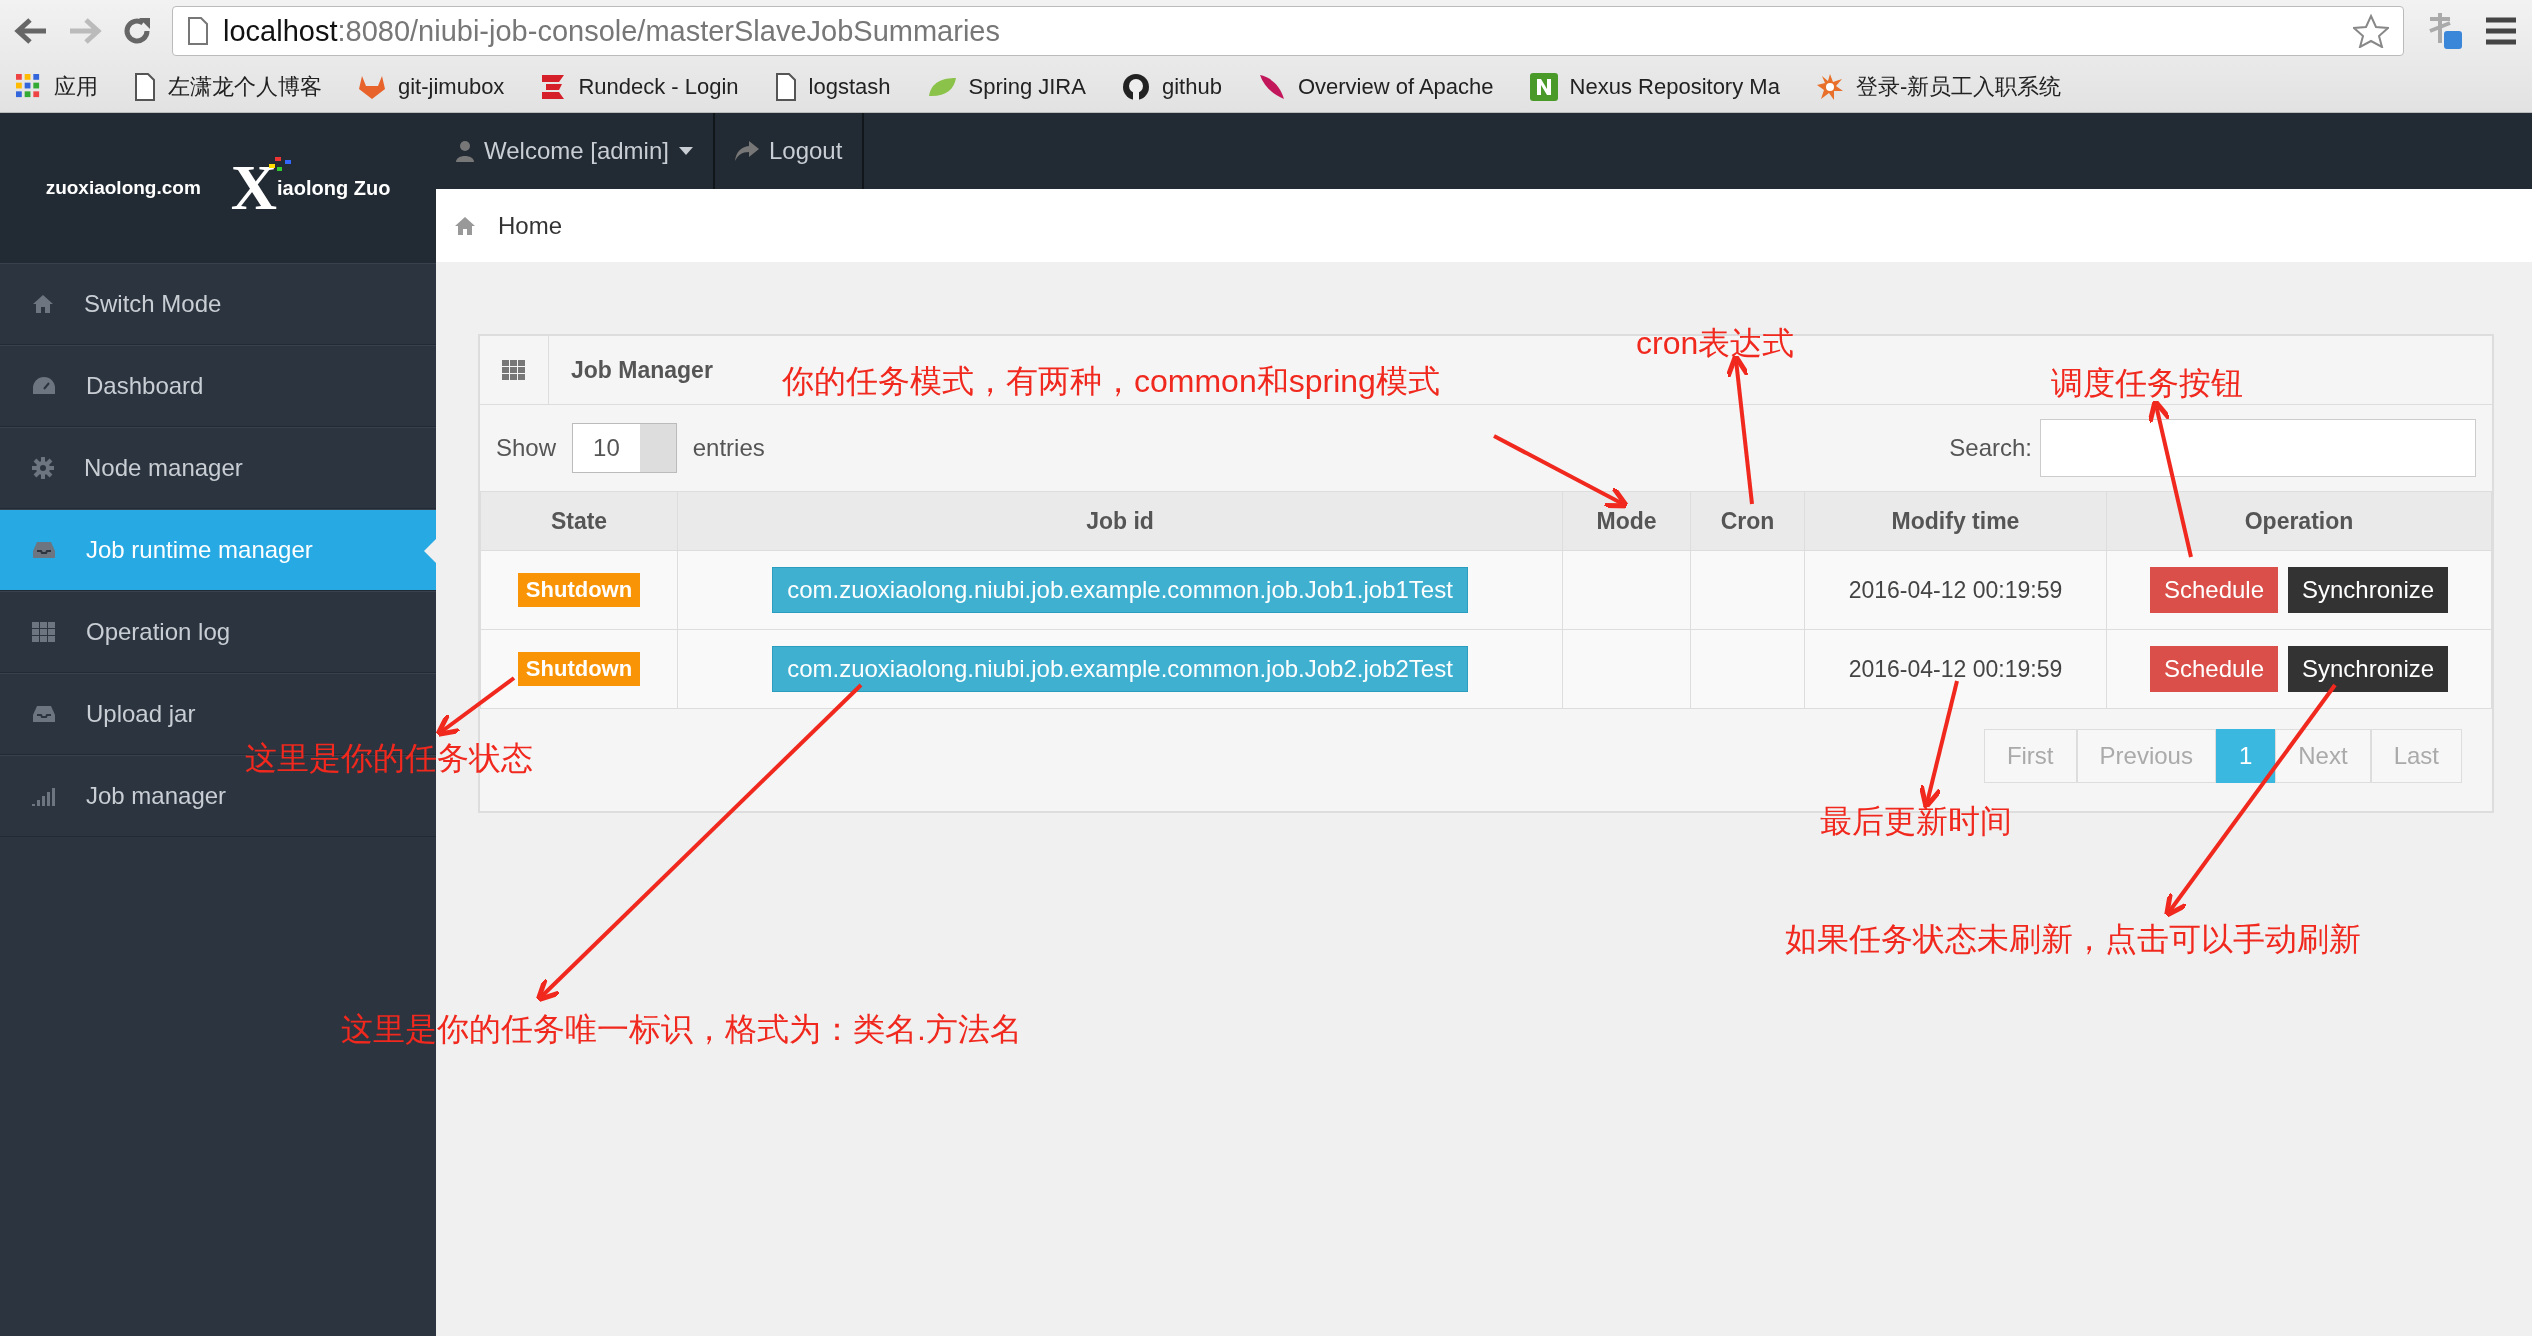 The image size is (2532, 1336). What do you see at coordinates (553, 87) in the screenshot?
I see `rundeck-icon` at bounding box center [553, 87].